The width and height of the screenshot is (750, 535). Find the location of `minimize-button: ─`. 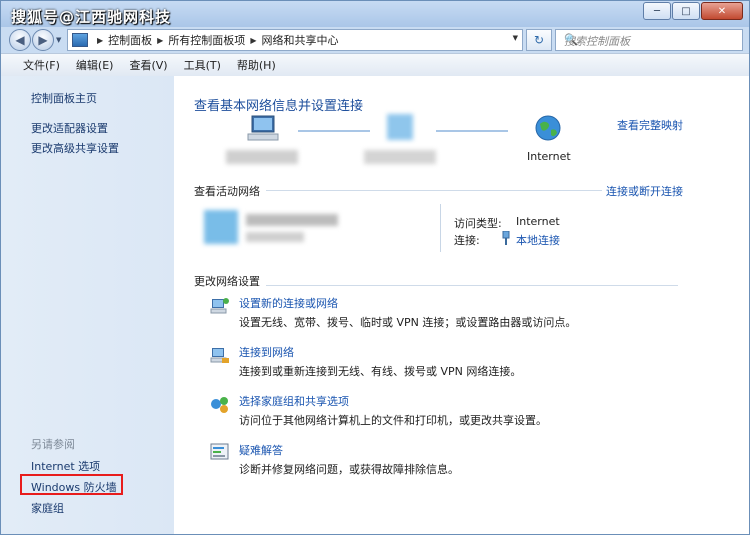

minimize-button: ─ is located at coordinates (657, 11).